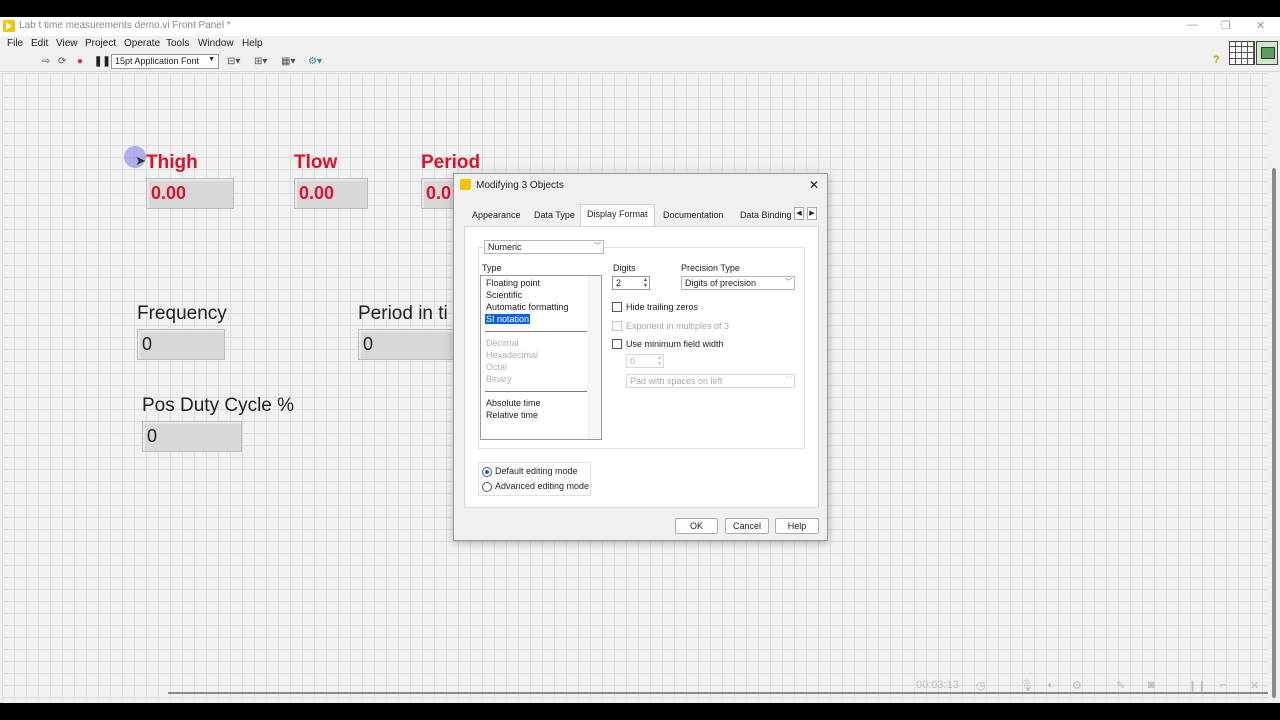 The width and height of the screenshot is (1280, 720). Describe the element at coordinates (520, 185) in the screenshot. I see `dialog-title: Modifying 3 Objects` at that location.